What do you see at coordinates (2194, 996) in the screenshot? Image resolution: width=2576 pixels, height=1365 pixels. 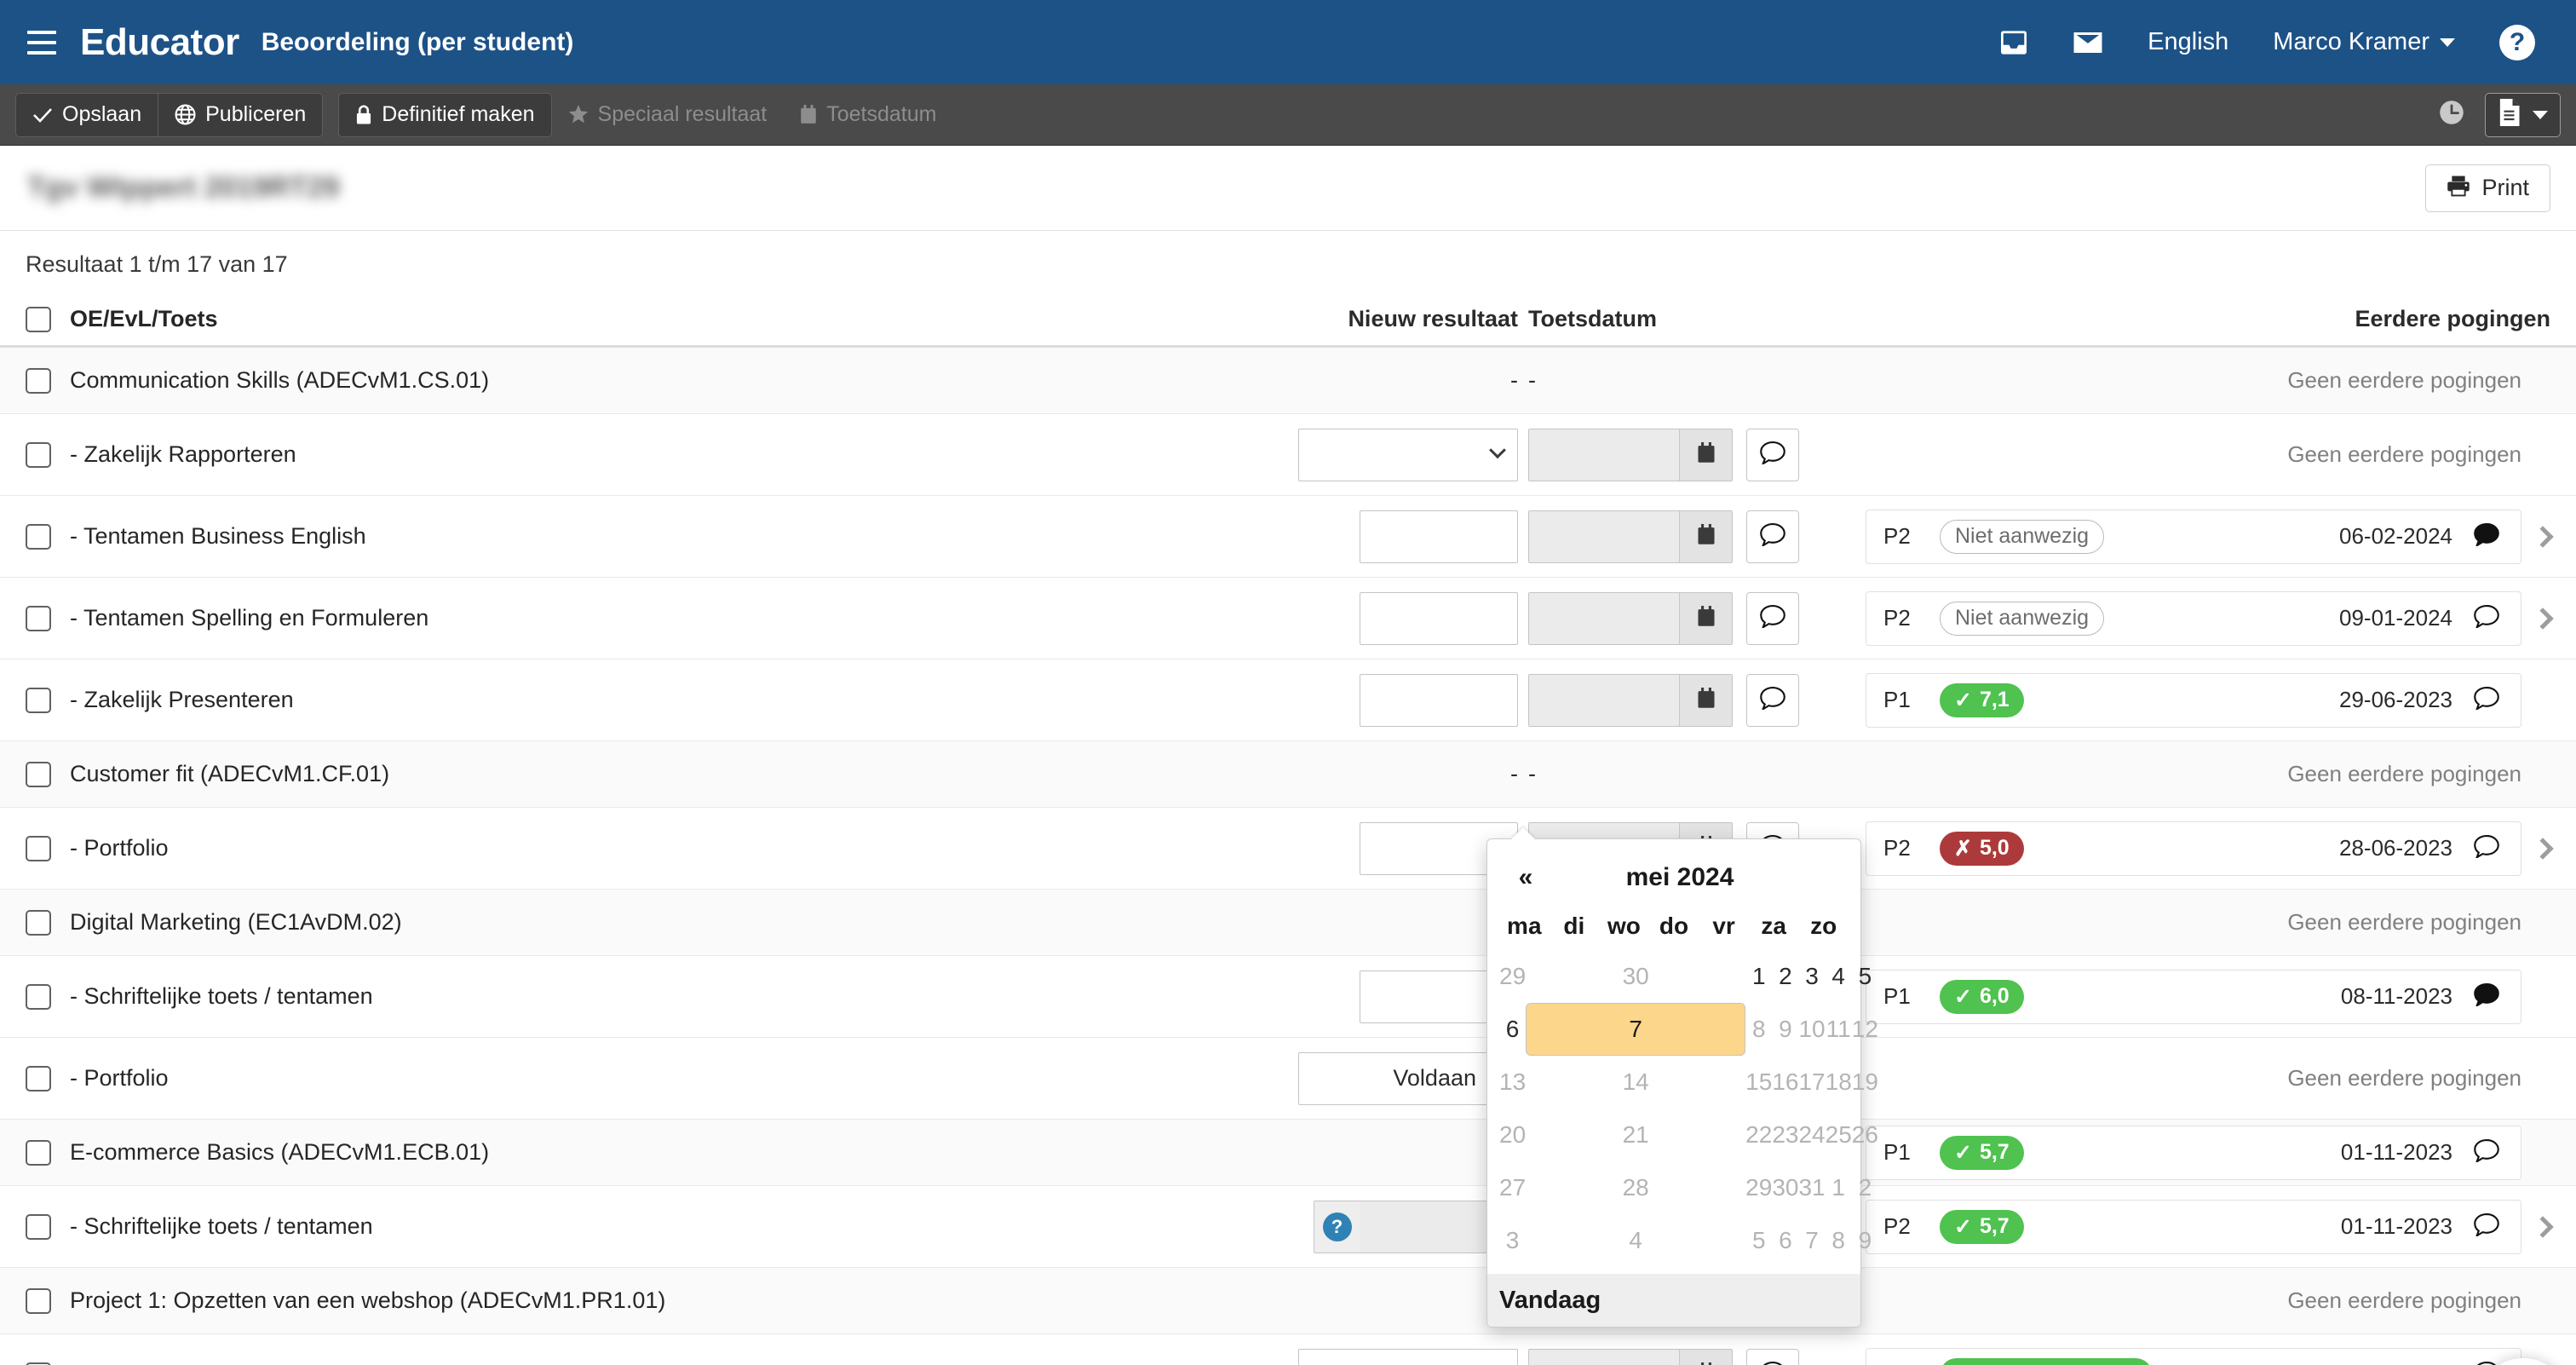 I see `previous-attempt-box: P1 ✓ 6,0 08-11-2023` at bounding box center [2194, 996].